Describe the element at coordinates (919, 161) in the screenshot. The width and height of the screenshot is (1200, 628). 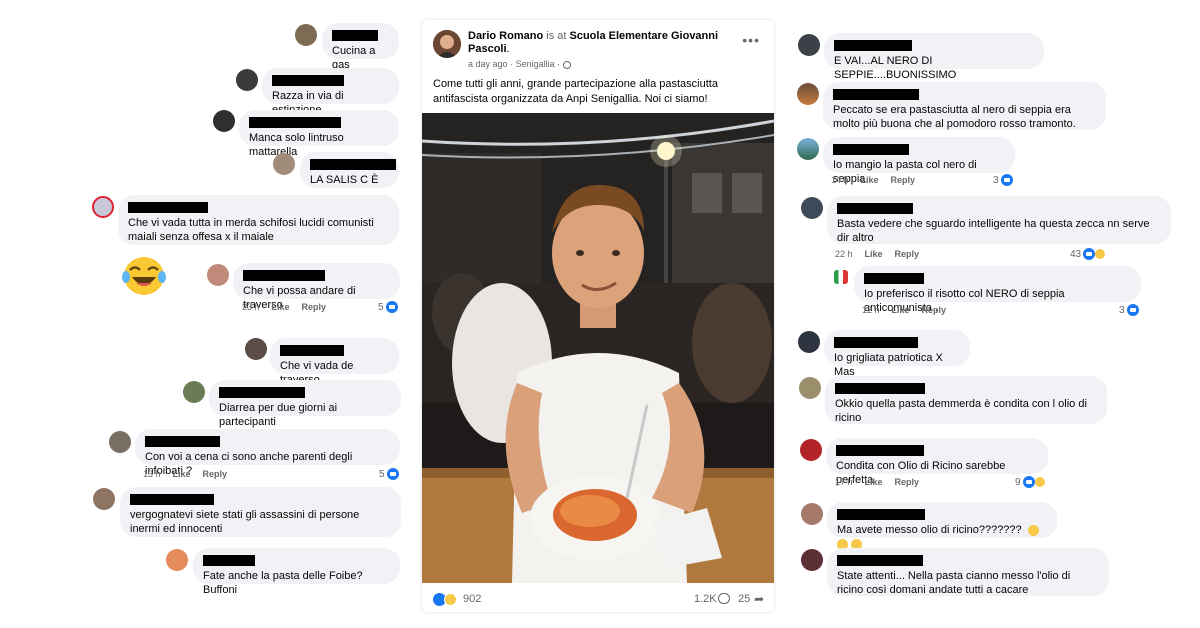
I see `comment-bubble: Io mangio la pasta col nero di seppia.` at that location.